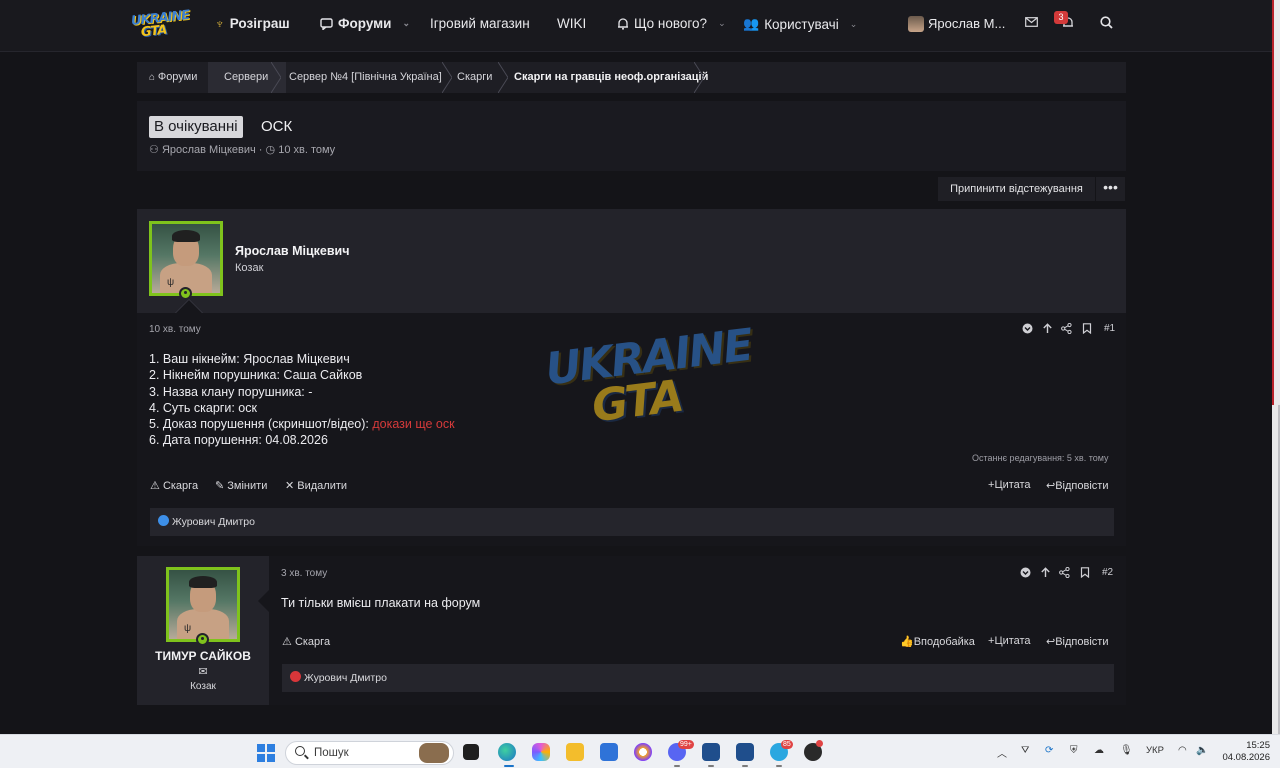  Describe the element at coordinates (434, 753) in the screenshot. I see `search-highlight-icon` at that location.